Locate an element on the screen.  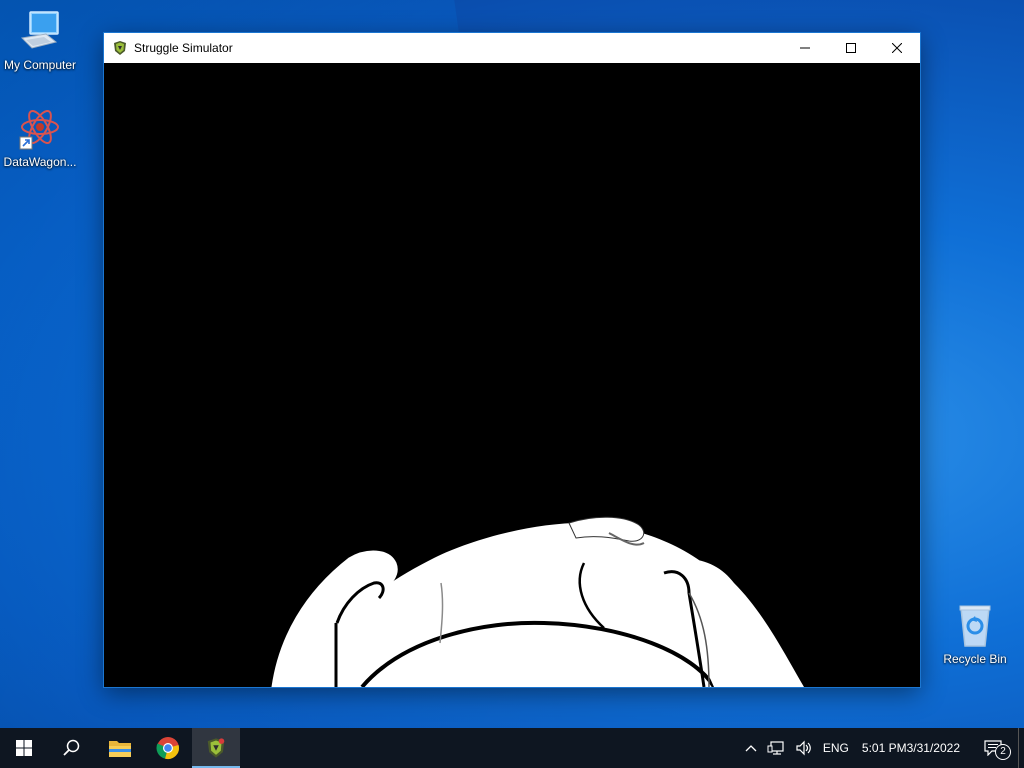
maximize-button is located at coordinates (851, 48).